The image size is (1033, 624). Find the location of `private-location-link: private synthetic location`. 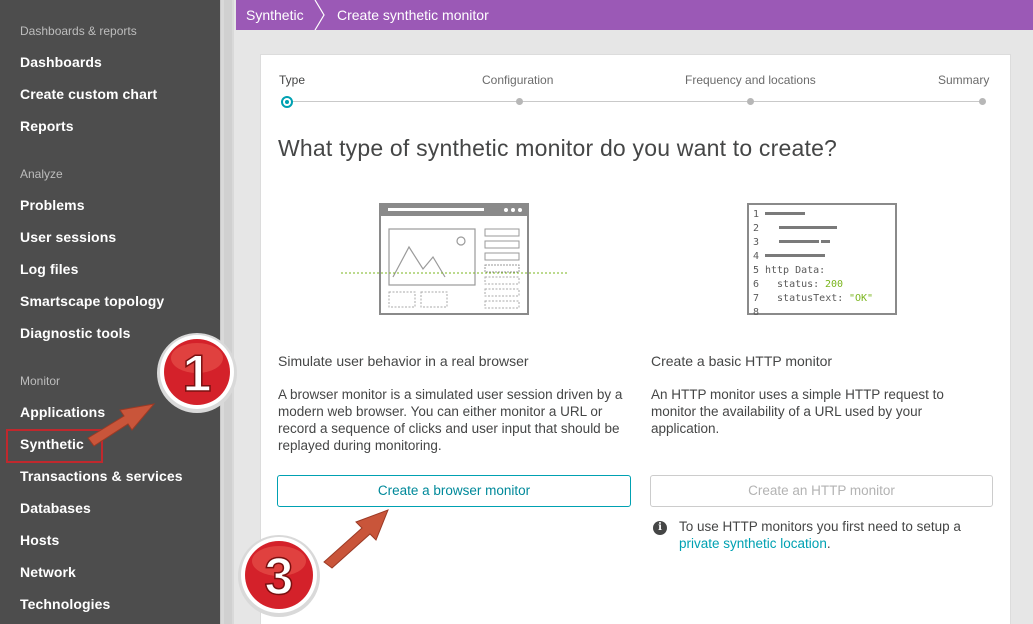

private-location-link: private synthetic location is located at coordinates (753, 543).